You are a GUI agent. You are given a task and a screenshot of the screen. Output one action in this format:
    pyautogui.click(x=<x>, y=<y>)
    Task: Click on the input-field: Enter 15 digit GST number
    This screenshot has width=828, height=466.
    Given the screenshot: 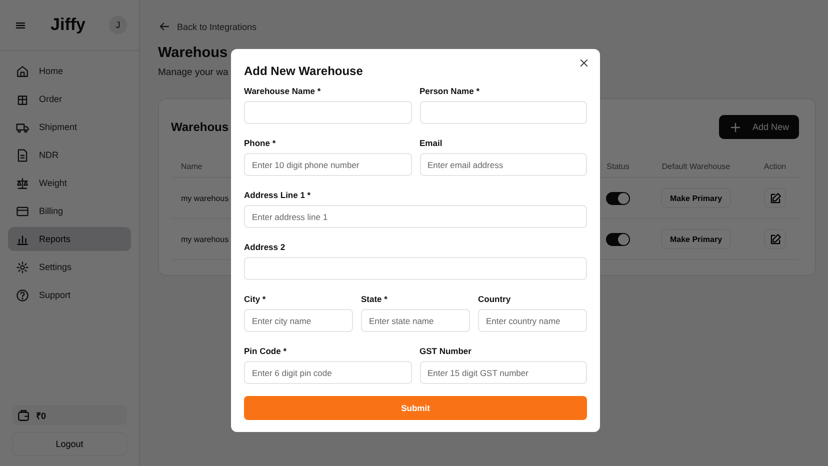 What is the action you would take?
    pyautogui.click(x=503, y=372)
    